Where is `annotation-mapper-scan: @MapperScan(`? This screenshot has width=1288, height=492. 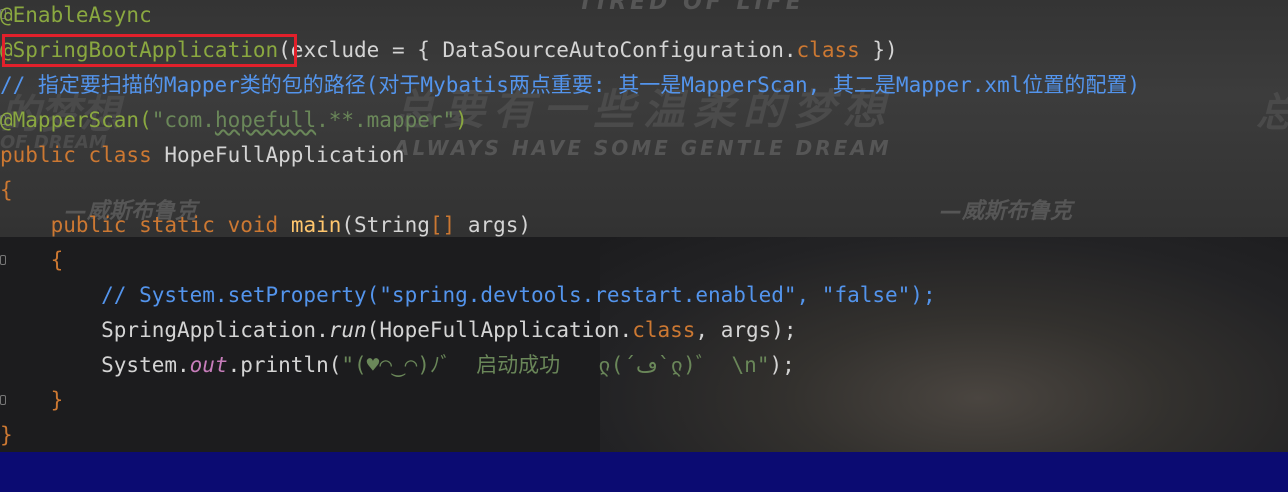 annotation-mapper-scan: @MapperScan( is located at coordinates (76, 120).